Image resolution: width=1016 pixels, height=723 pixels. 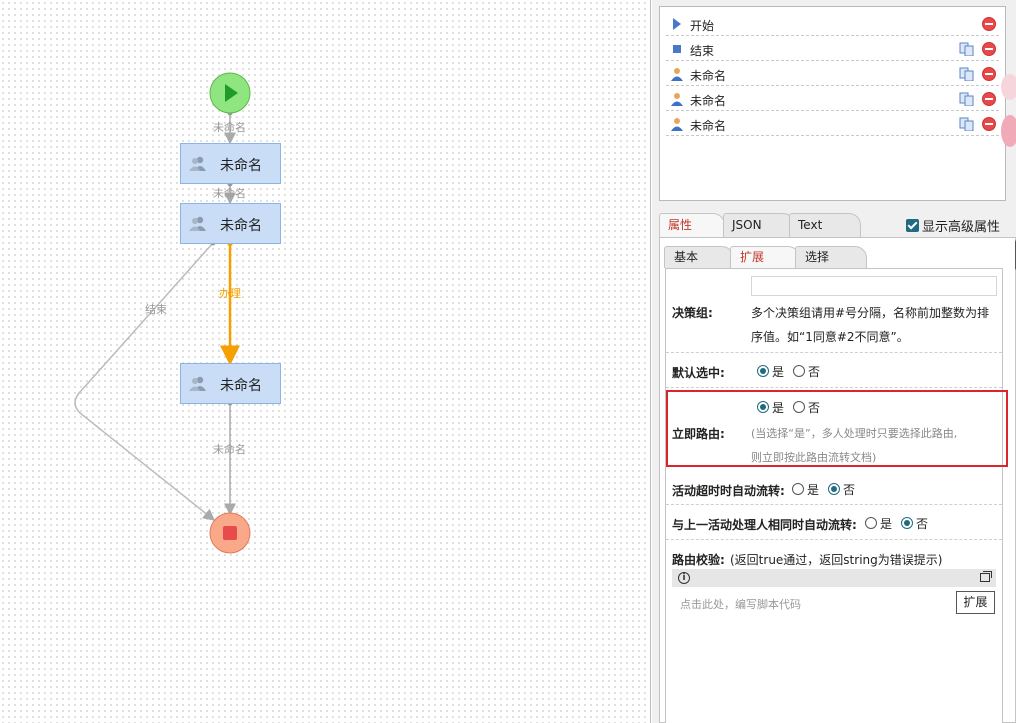 I want to click on tab-text: Text, so click(x=825, y=225).